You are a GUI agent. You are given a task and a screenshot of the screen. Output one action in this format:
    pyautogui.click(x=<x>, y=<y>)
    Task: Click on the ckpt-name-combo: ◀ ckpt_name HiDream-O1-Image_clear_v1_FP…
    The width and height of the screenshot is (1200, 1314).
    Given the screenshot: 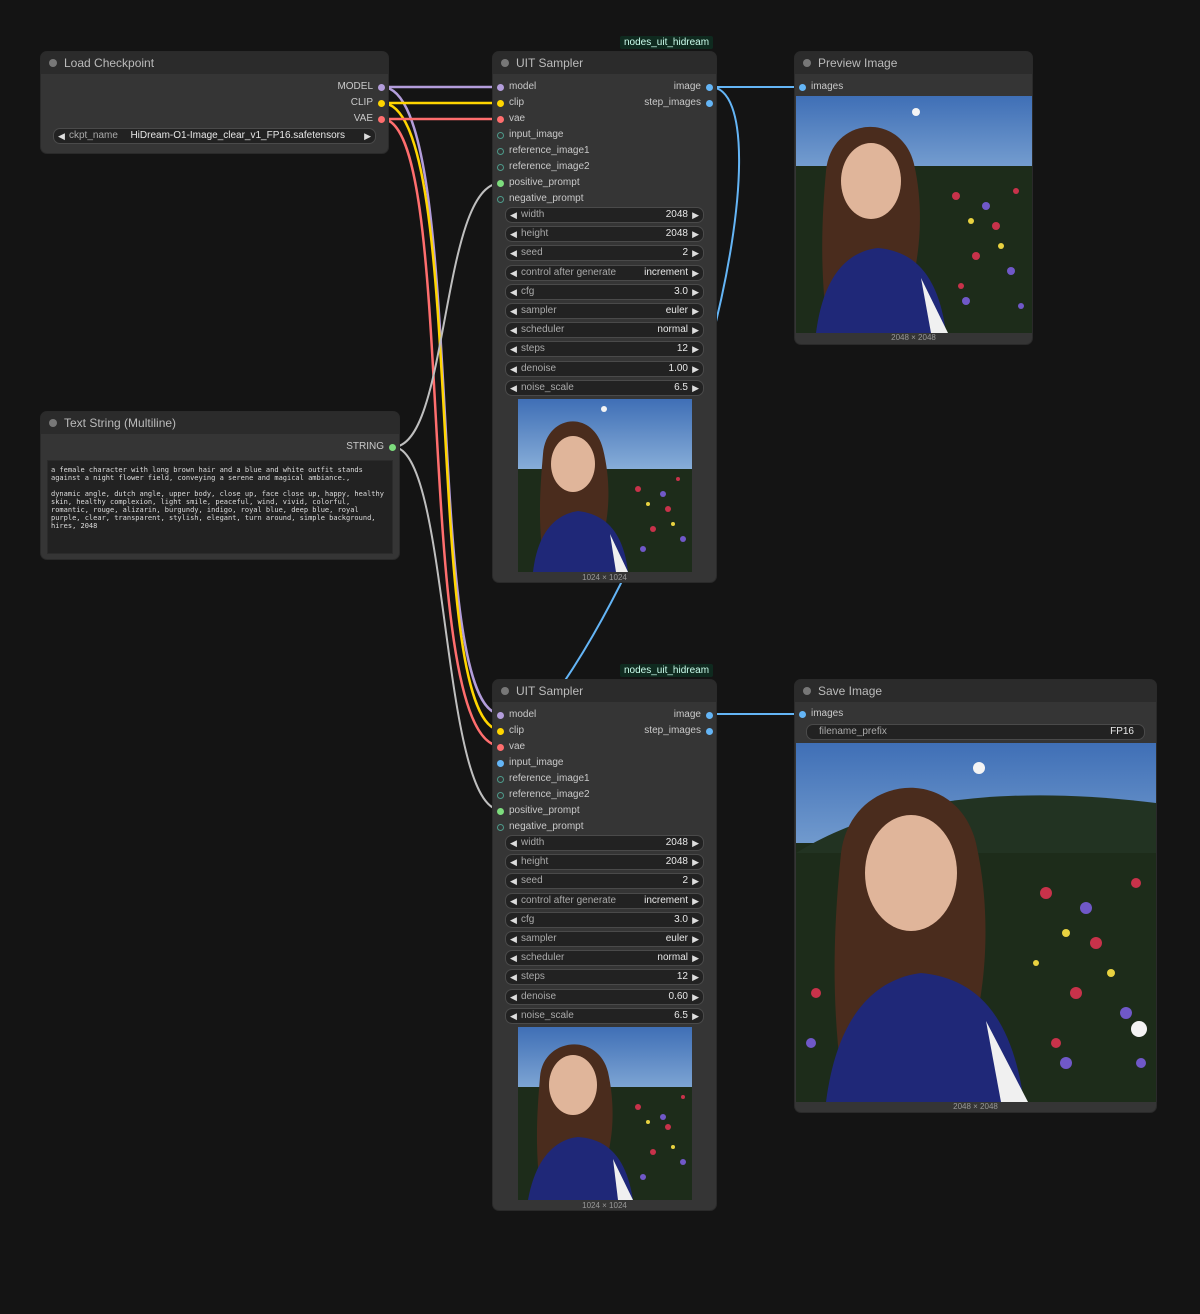 What is the action you would take?
    pyautogui.click(x=214, y=136)
    